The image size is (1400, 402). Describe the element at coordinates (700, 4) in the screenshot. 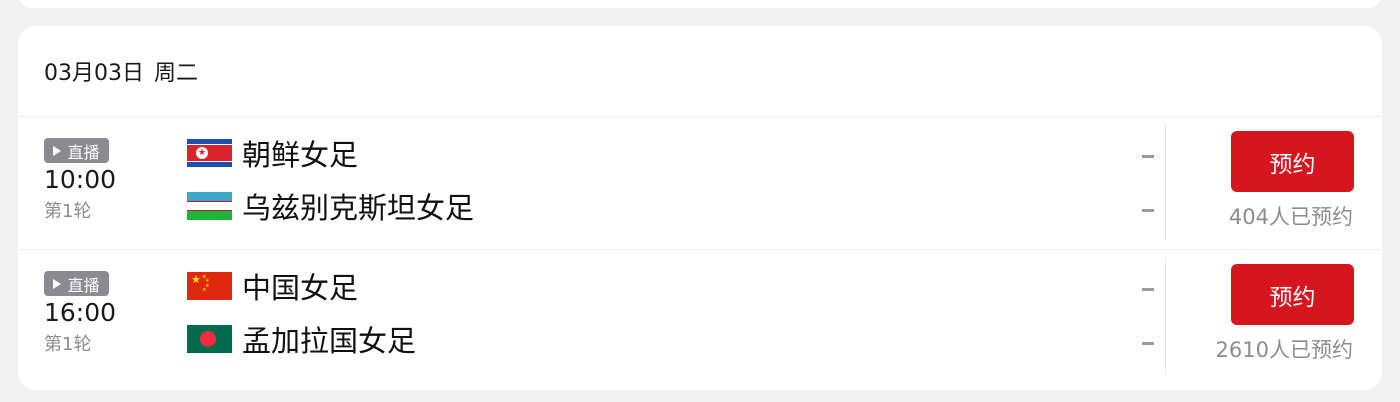

I see `previous-card-edge` at that location.